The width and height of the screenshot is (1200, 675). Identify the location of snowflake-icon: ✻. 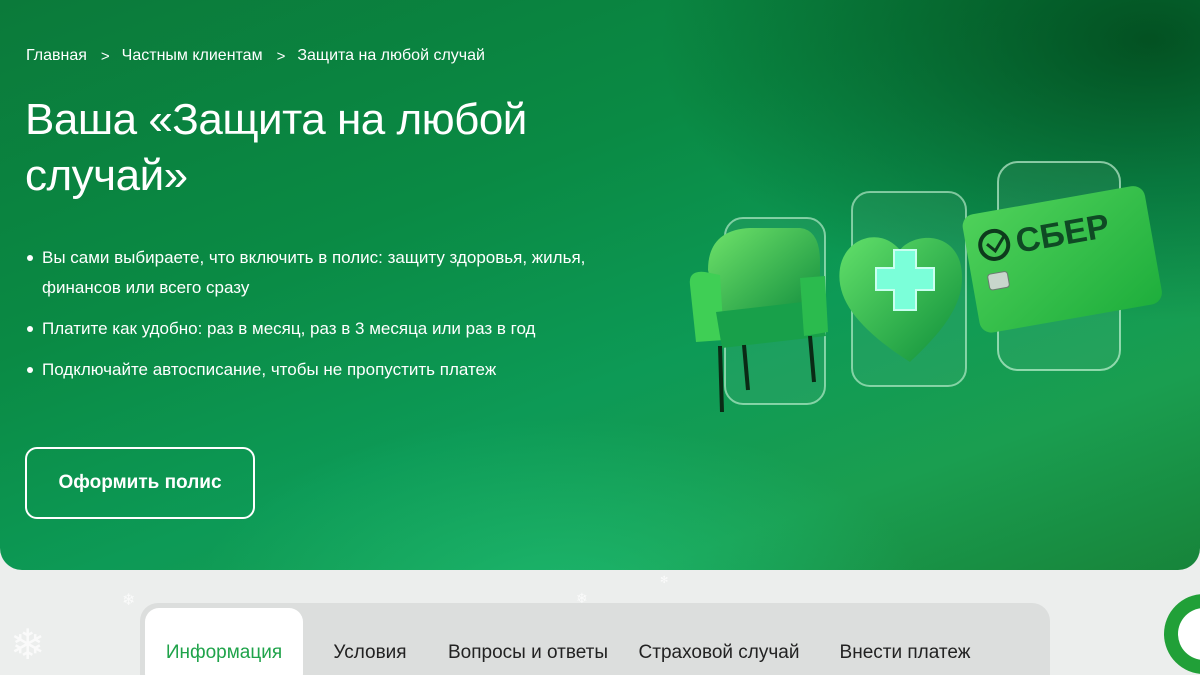
(664, 580).